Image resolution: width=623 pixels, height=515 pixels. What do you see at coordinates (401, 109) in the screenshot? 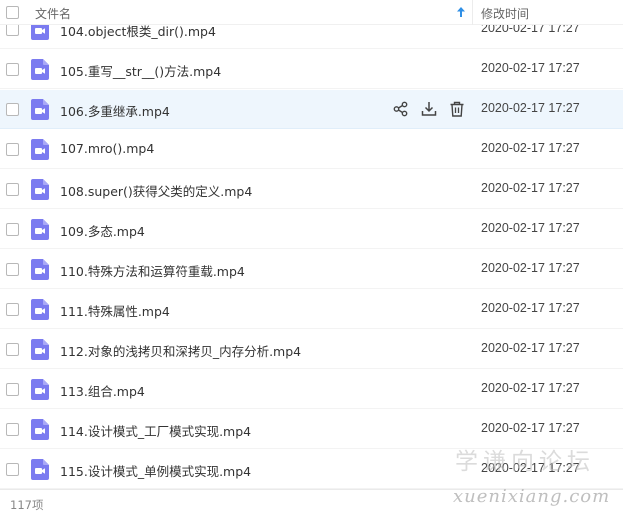
I see `share-icon` at bounding box center [401, 109].